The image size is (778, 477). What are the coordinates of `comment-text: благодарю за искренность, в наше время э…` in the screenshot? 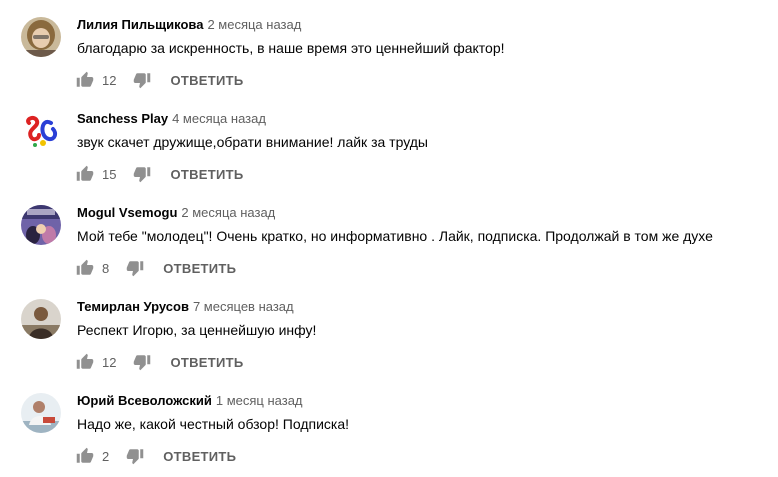 It's located at (291, 48).